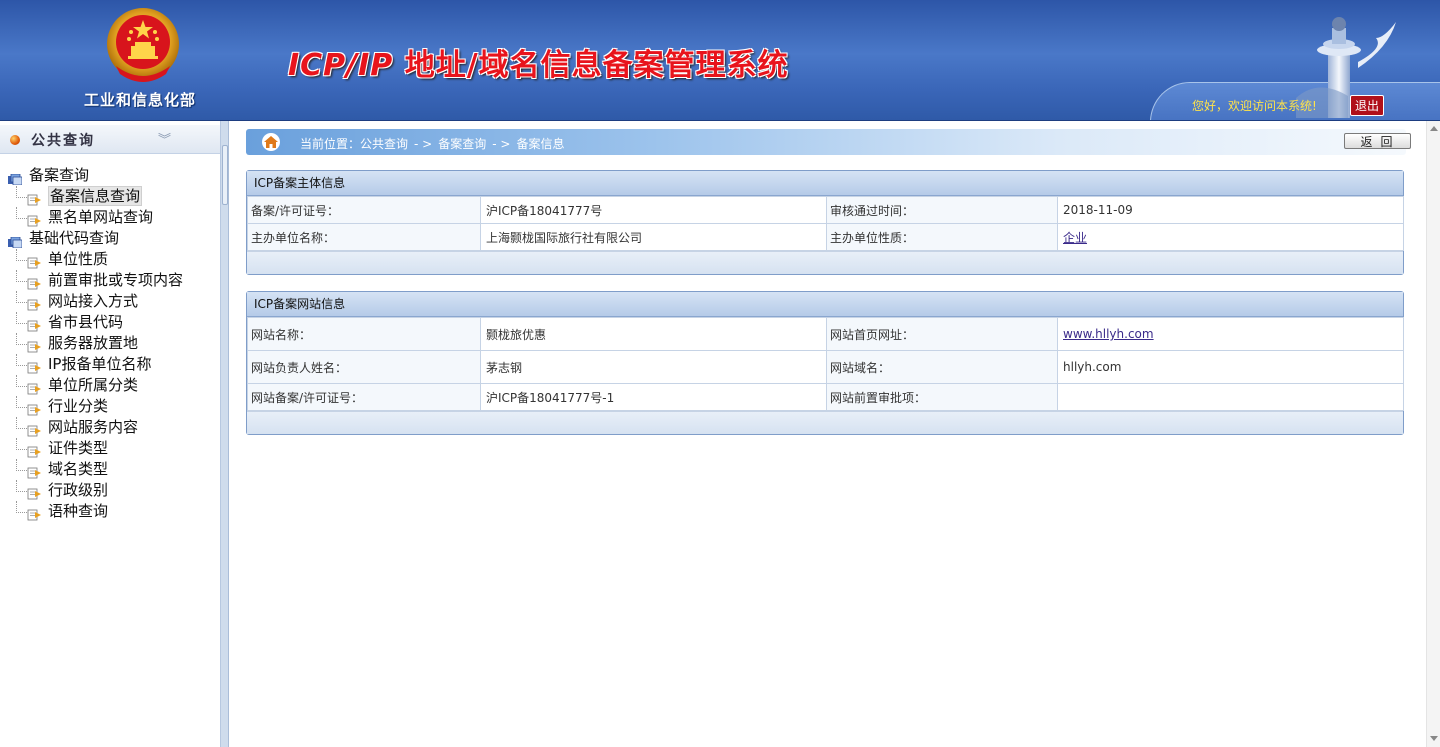 Image resolution: width=1440 pixels, height=747 pixels. What do you see at coordinates (1230, 237) in the screenshot?
I see `field-value: 企业` at bounding box center [1230, 237].